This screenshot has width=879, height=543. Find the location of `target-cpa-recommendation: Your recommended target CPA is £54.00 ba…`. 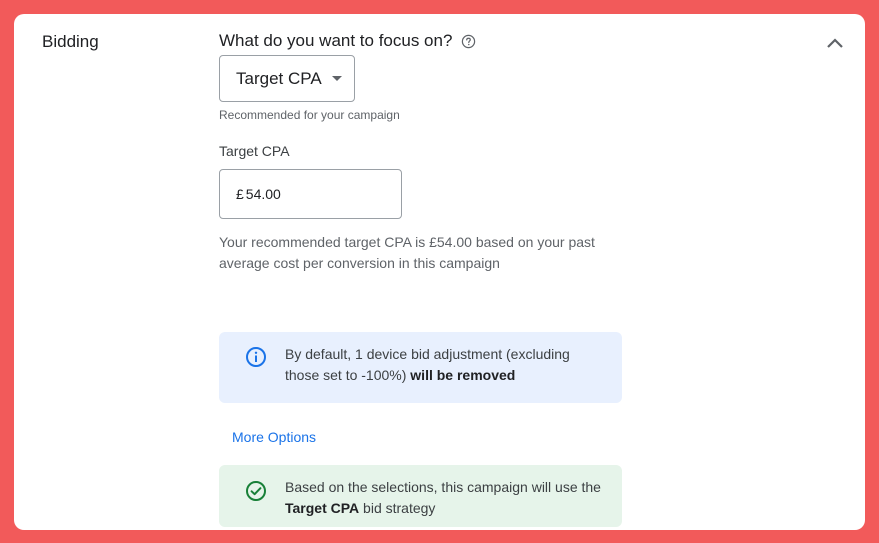

target-cpa-recommendation: Your recommended target CPA is £54.00 ba… is located at coordinates (407, 252).